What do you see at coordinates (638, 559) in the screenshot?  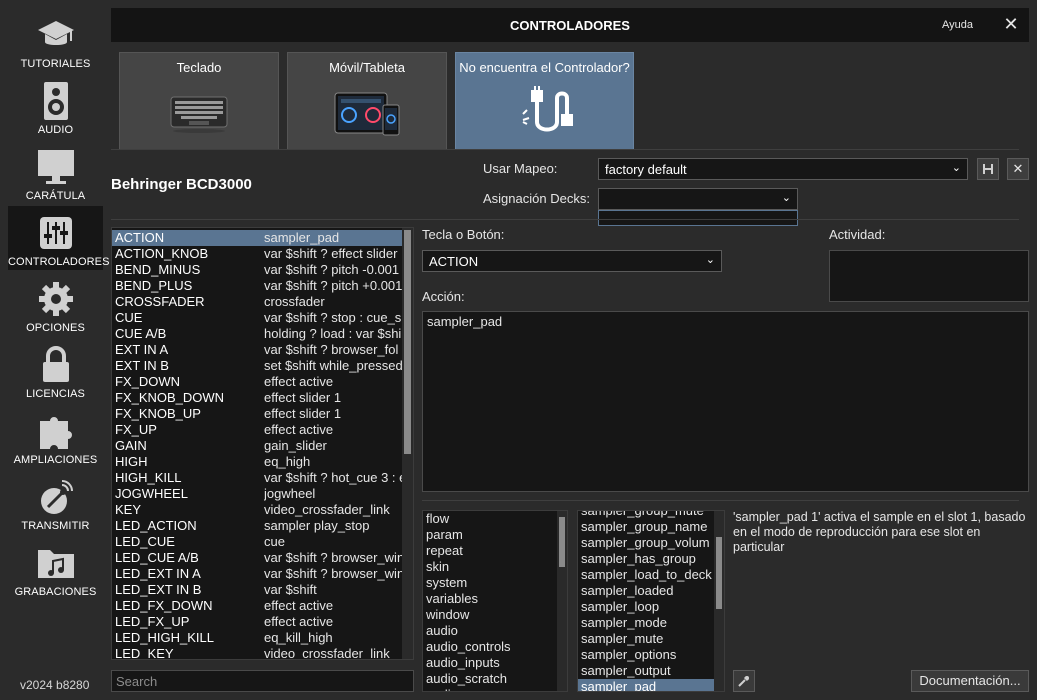 I see `list-item: sampler_has_group` at bounding box center [638, 559].